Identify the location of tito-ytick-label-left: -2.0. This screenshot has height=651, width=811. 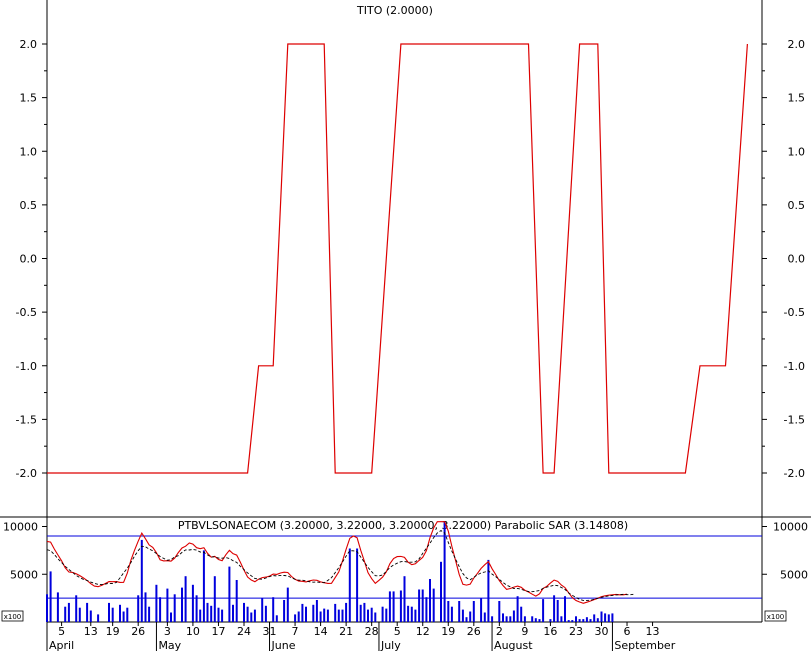
(26, 473).